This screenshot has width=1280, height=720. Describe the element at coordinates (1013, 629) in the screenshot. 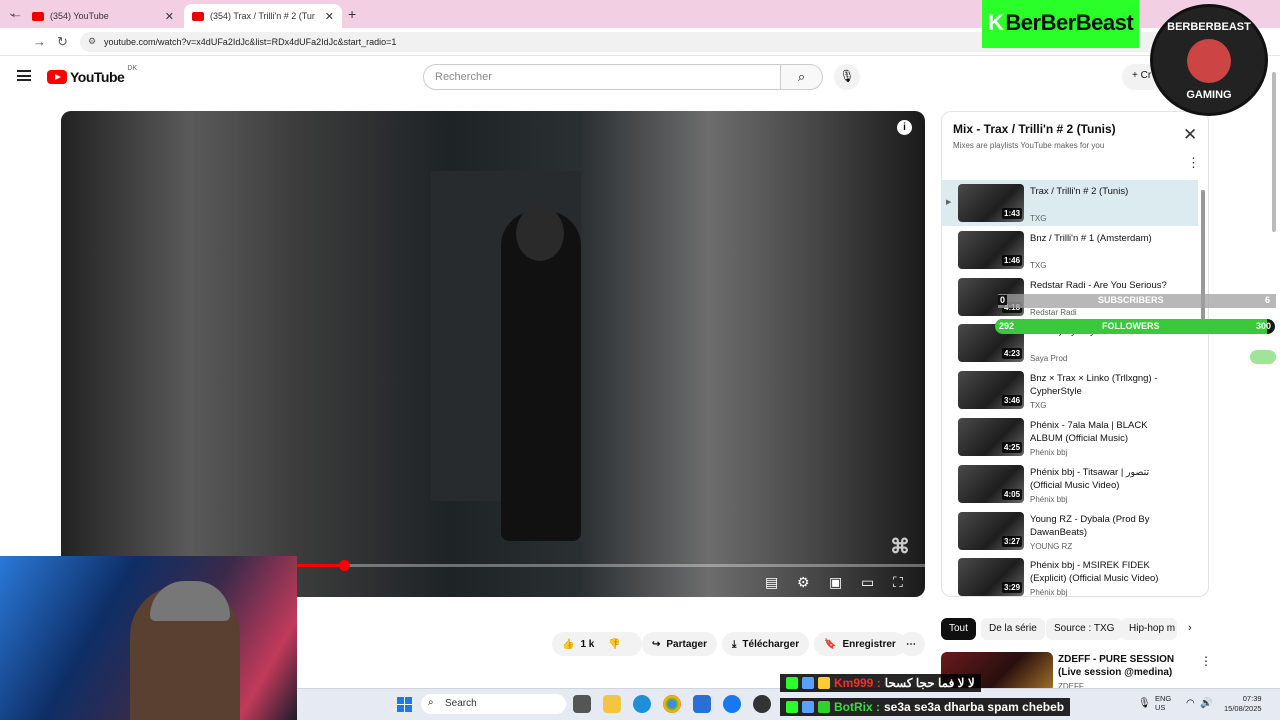

I see `chip-series: De la série` at that location.